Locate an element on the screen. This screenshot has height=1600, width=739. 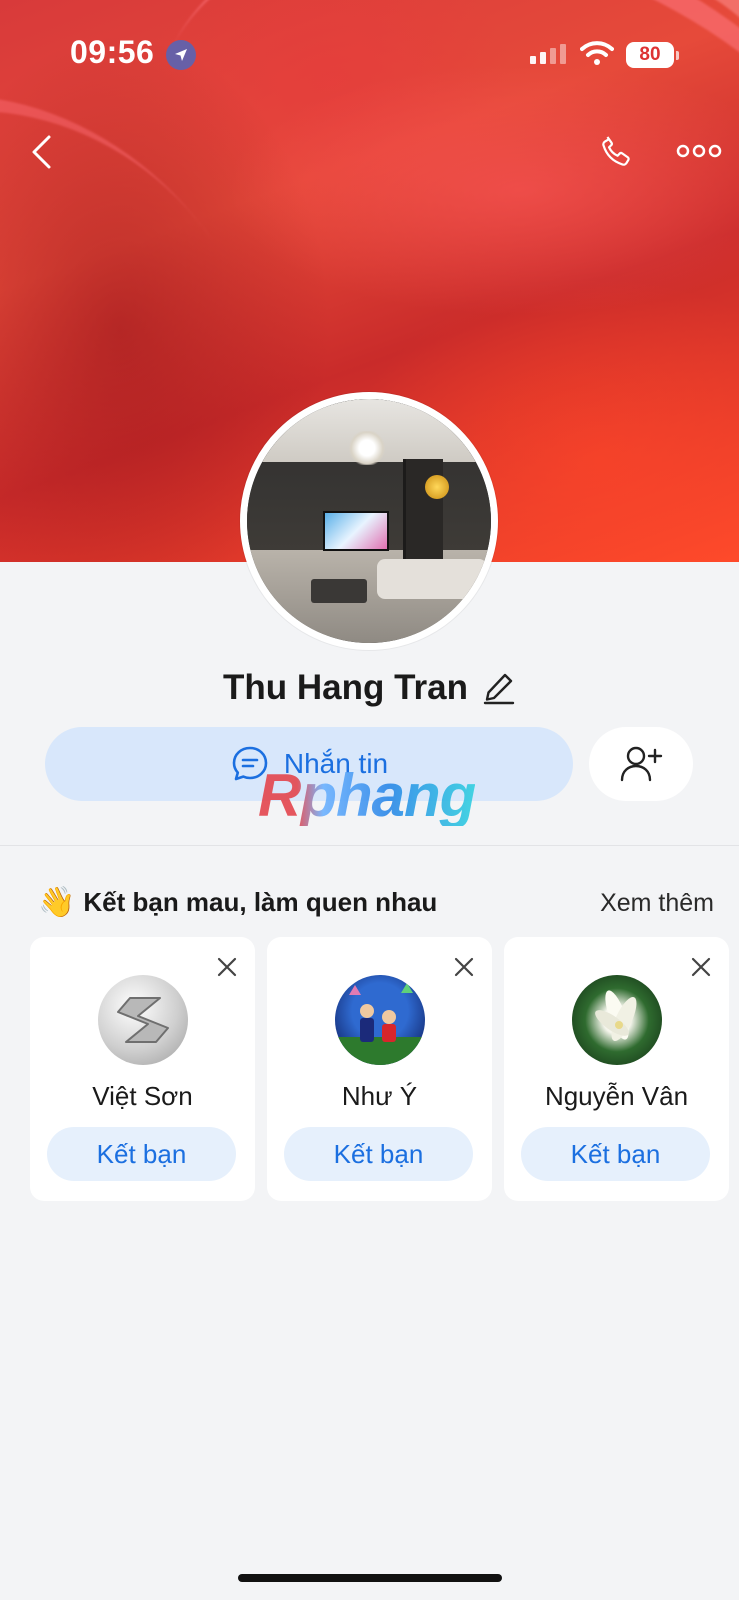
suggestion-card: Việt Sơn Kết bạn is located at coordinates (142, 1069).